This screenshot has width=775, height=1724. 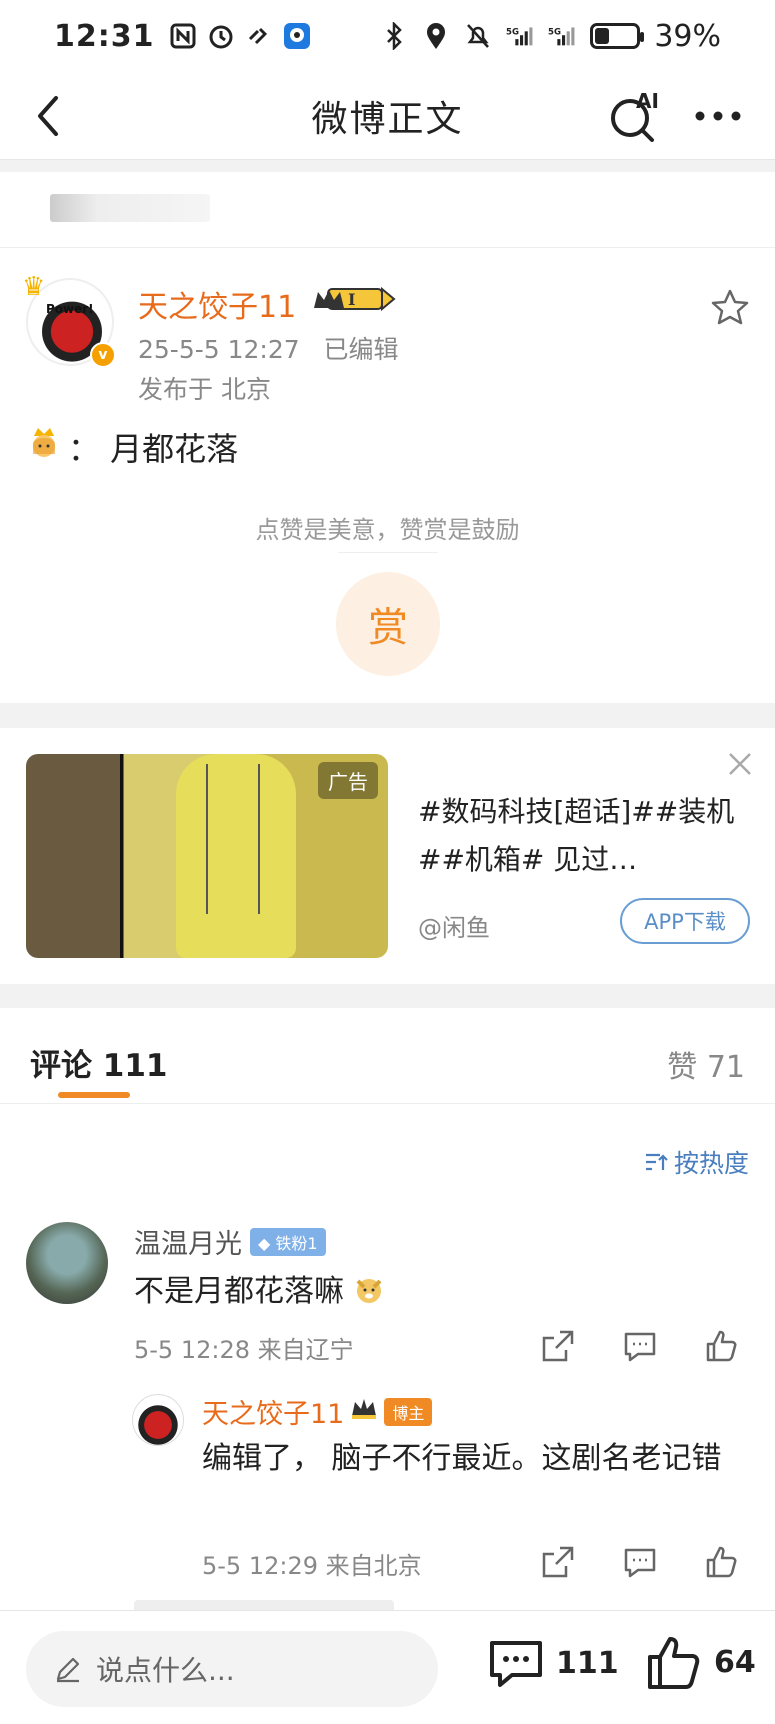 I want to click on author-avatar: Power! ♛ v, so click(x=69, y=320).